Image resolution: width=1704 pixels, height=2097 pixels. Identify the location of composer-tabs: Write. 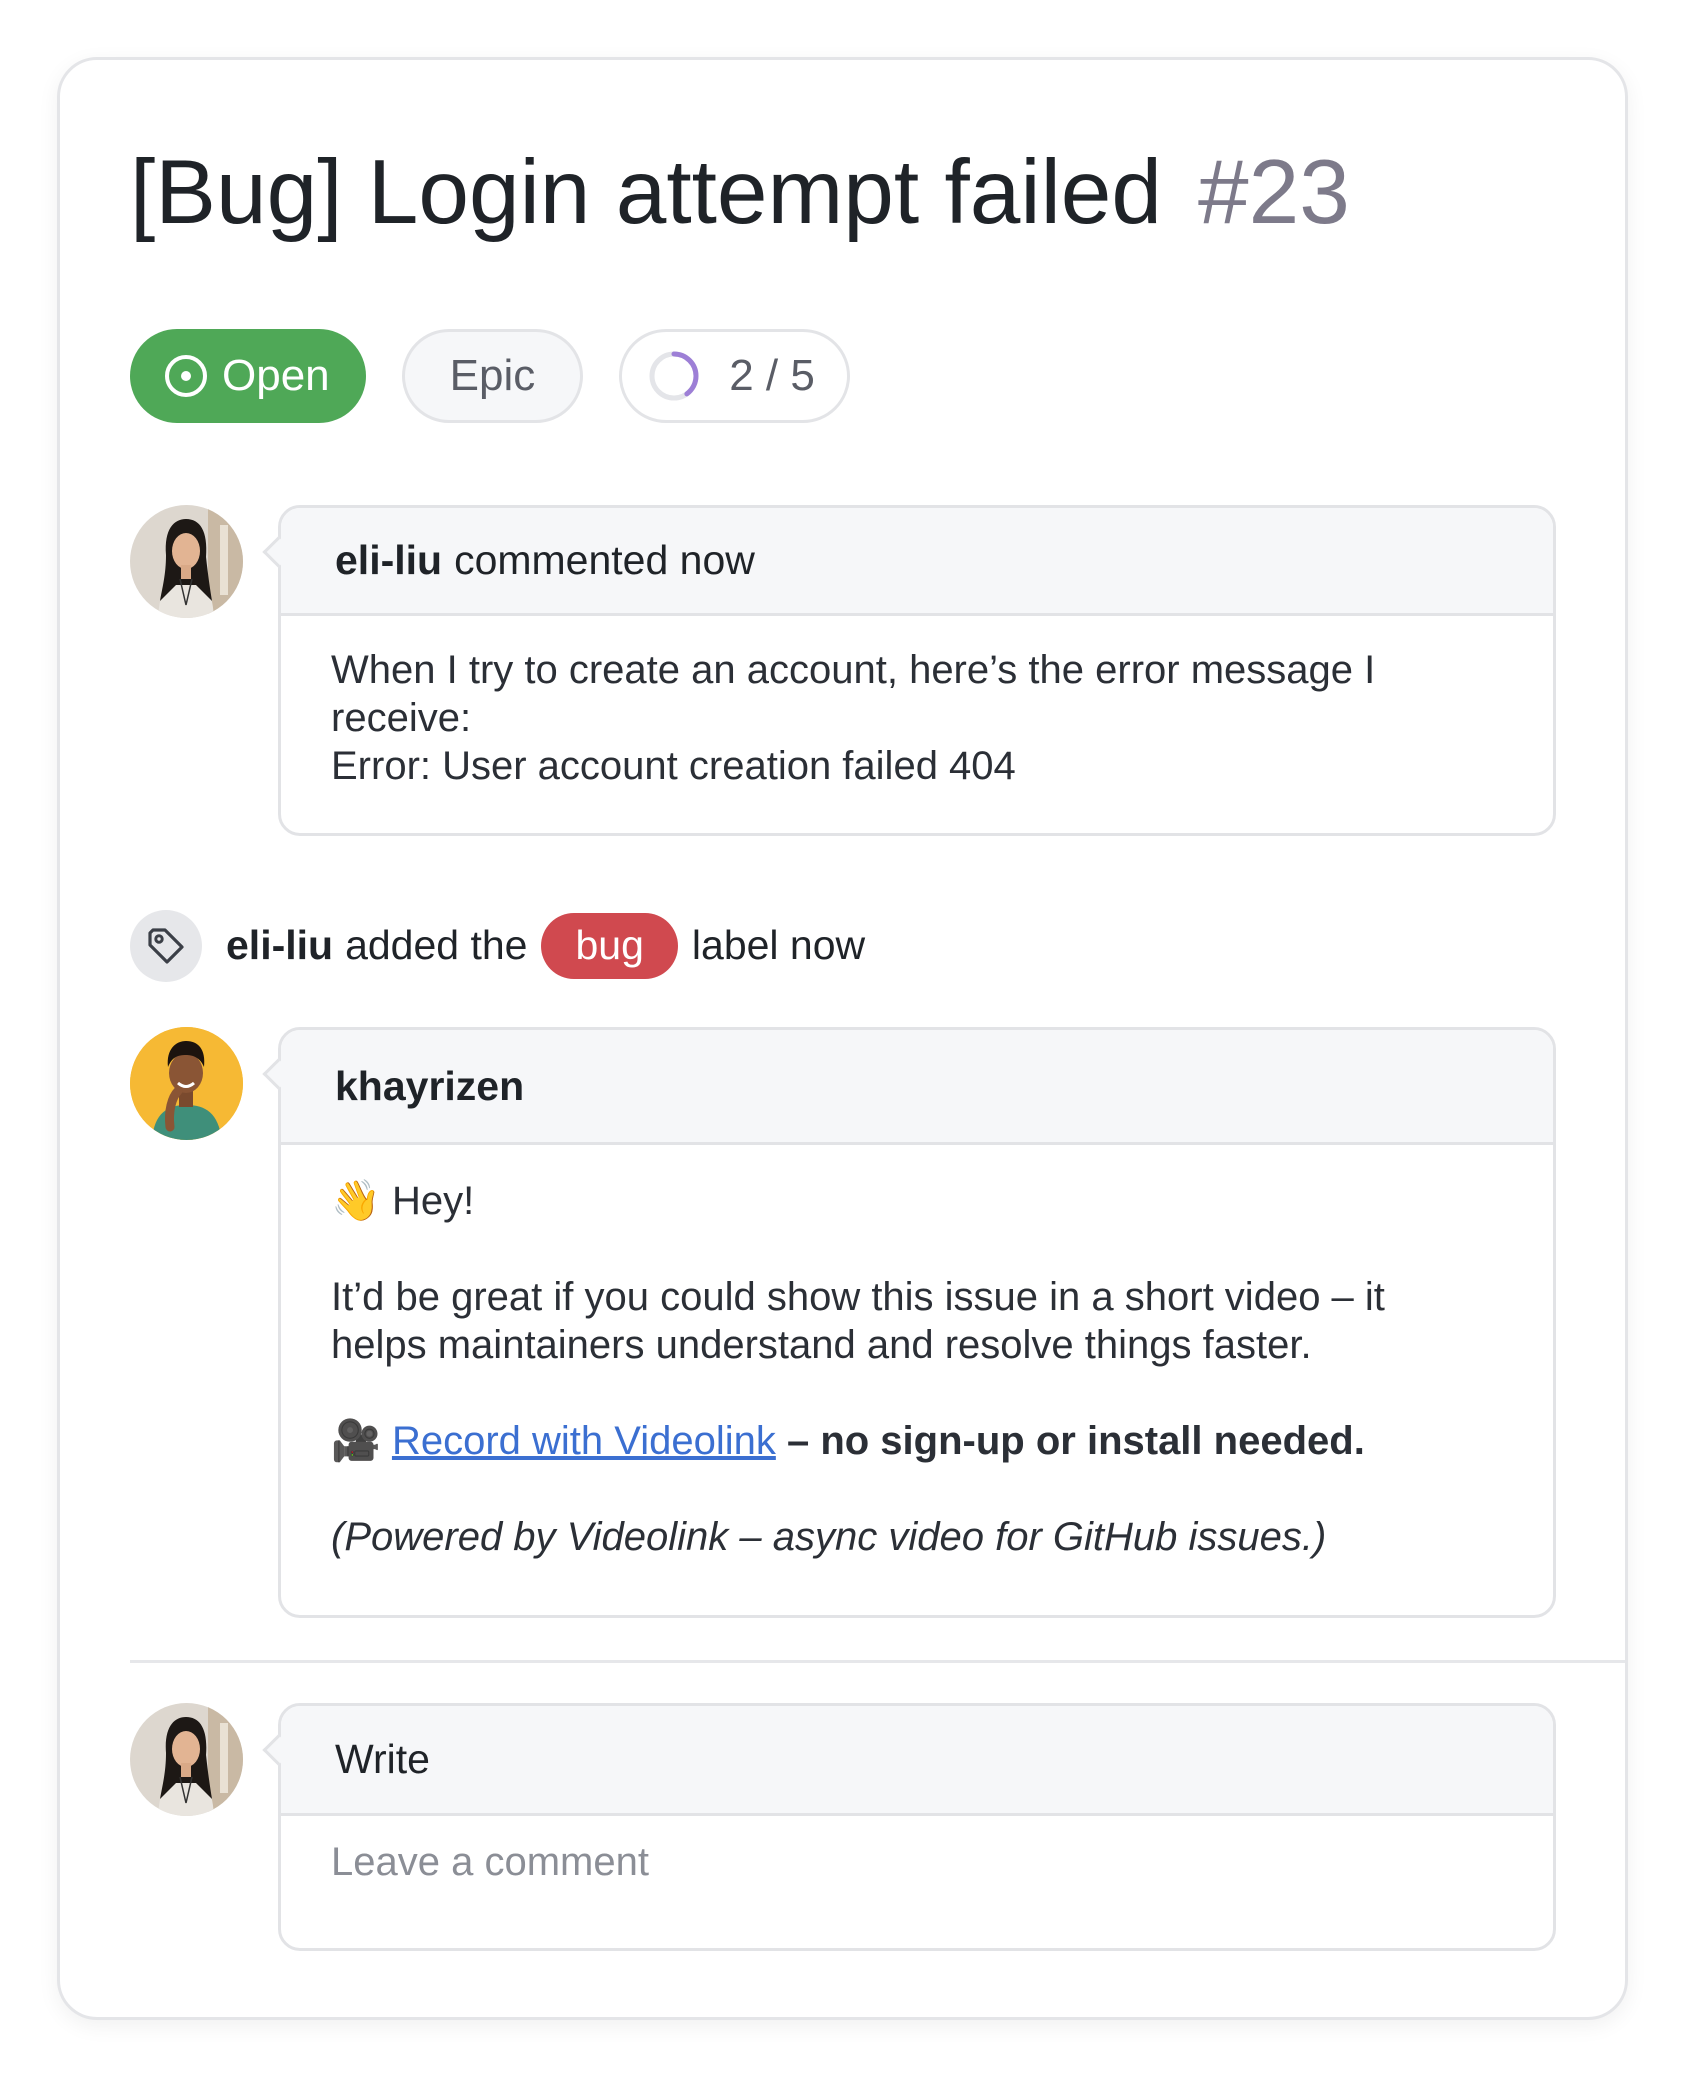
(917, 1761).